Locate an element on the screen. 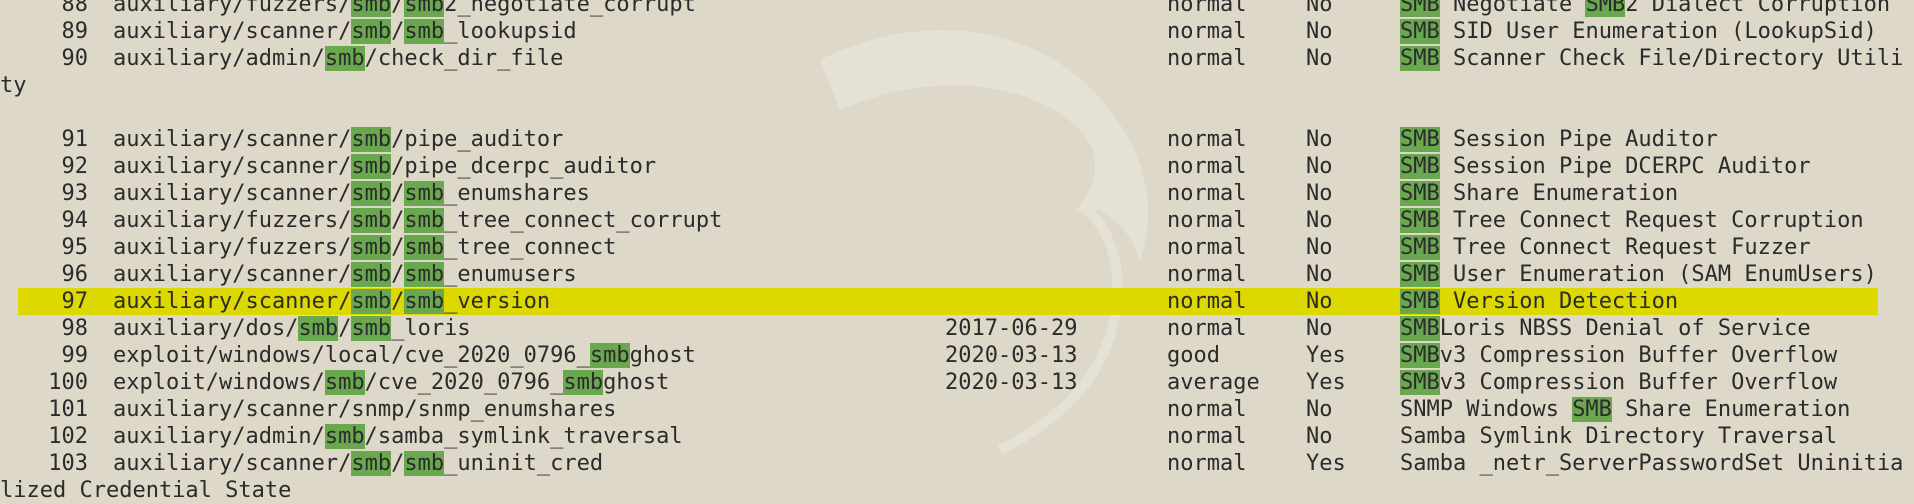 This screenshot has width=1914, height=504. text-segment: auxiliary/scanner/snmp/snmp_enumshares is located at coordinates (365, 409).